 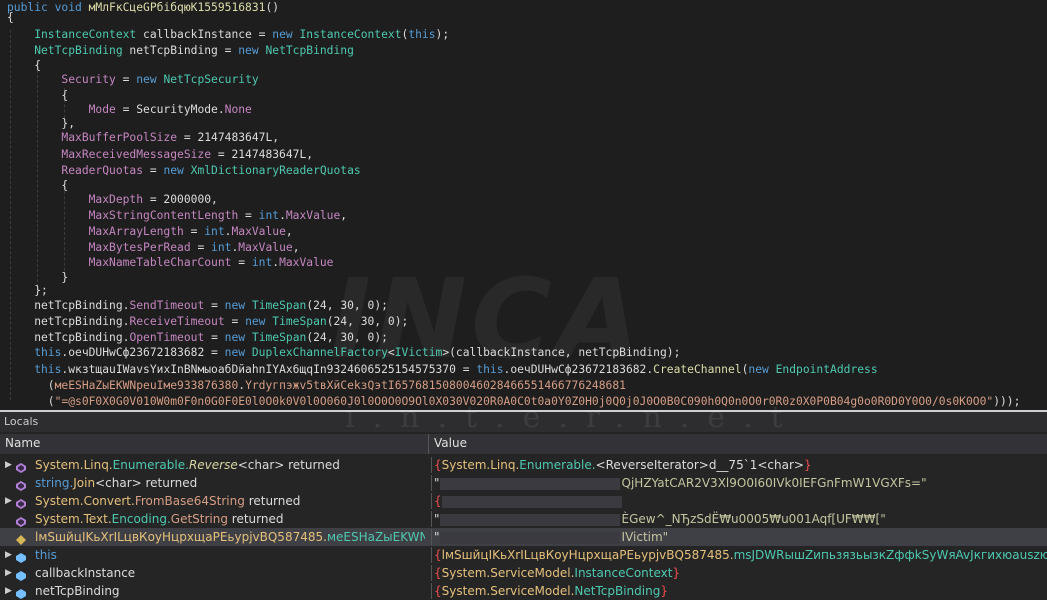 I want to click on value-token: this, so click(x=46, y=555).